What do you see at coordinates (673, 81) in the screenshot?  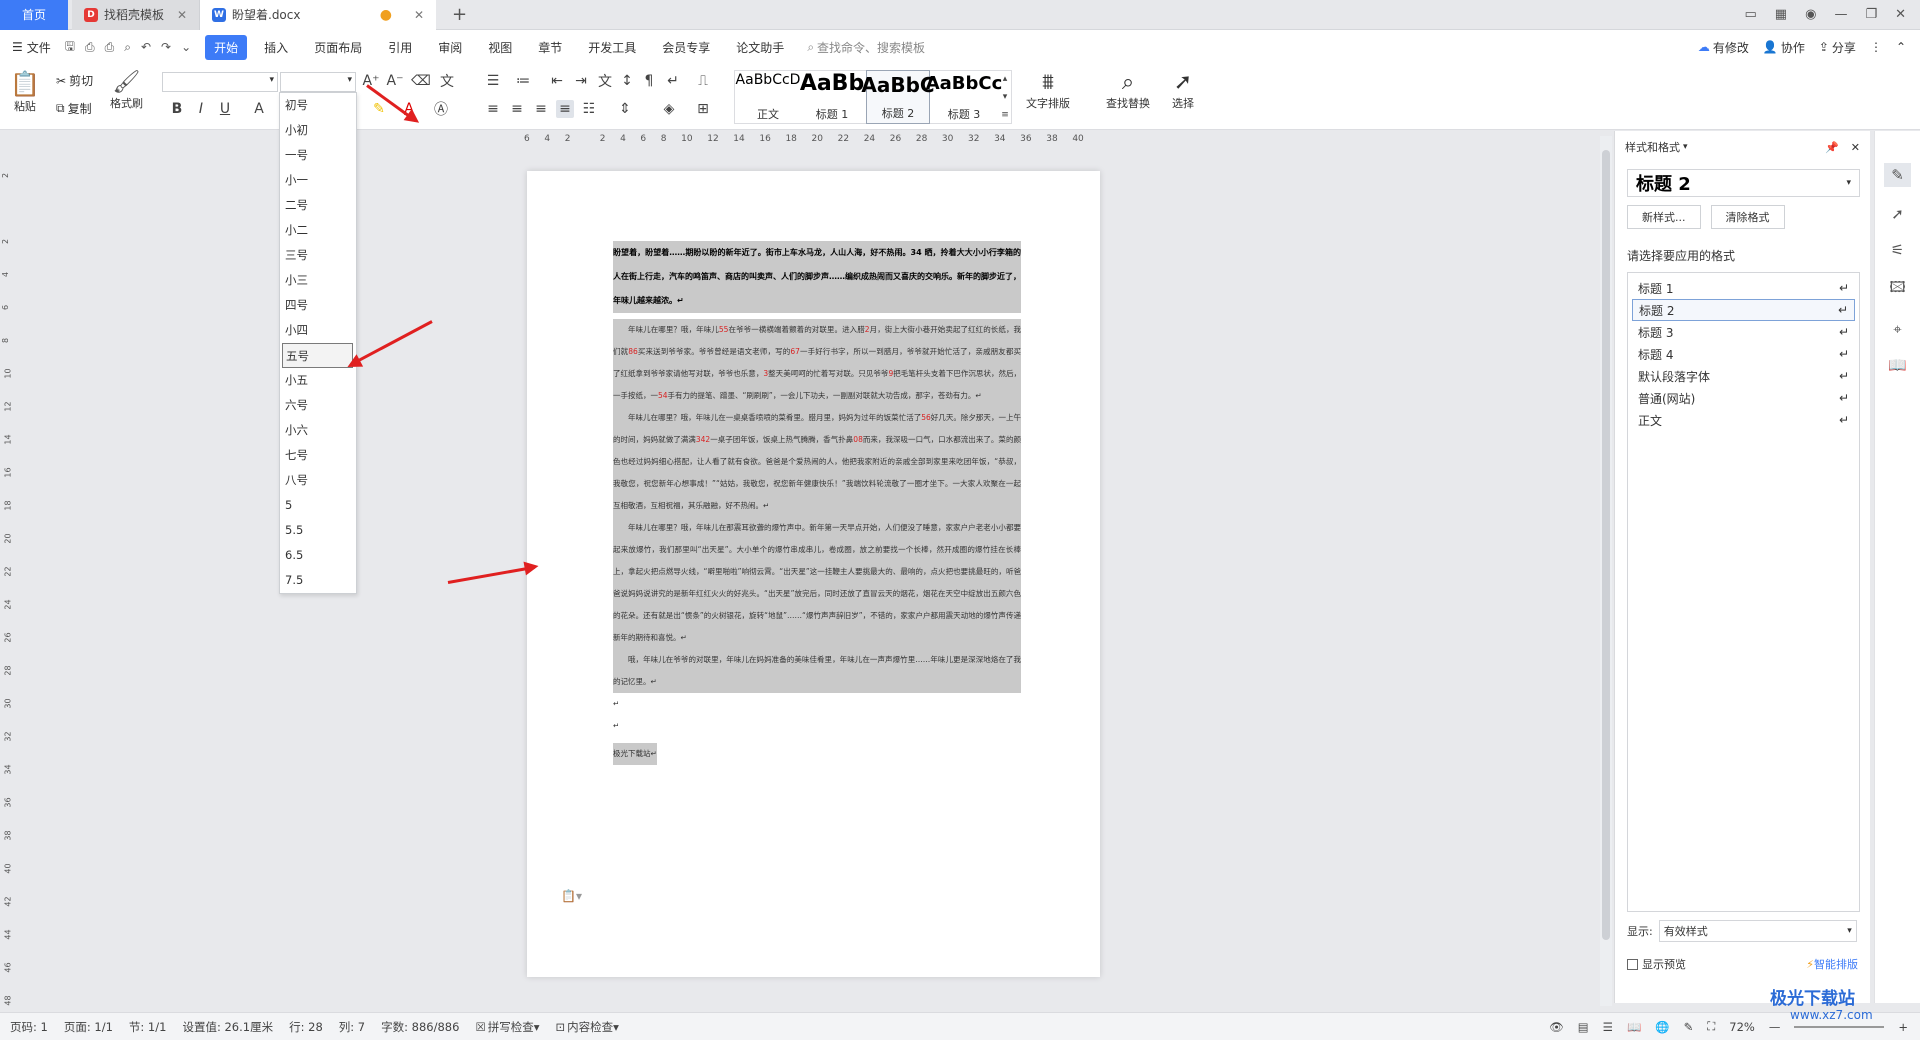 I see `tab-stop-icon: ↵` at bounding box center [673, 81].